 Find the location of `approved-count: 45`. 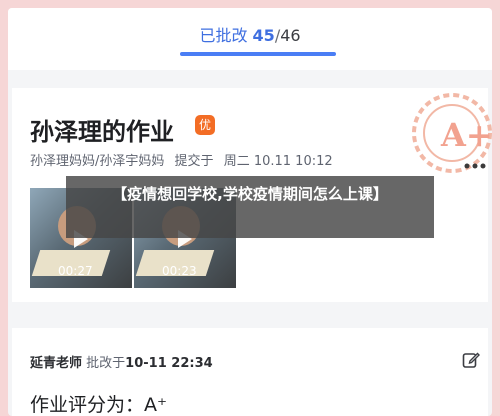

approved-count: 45 is located at coordinates (263, 35).